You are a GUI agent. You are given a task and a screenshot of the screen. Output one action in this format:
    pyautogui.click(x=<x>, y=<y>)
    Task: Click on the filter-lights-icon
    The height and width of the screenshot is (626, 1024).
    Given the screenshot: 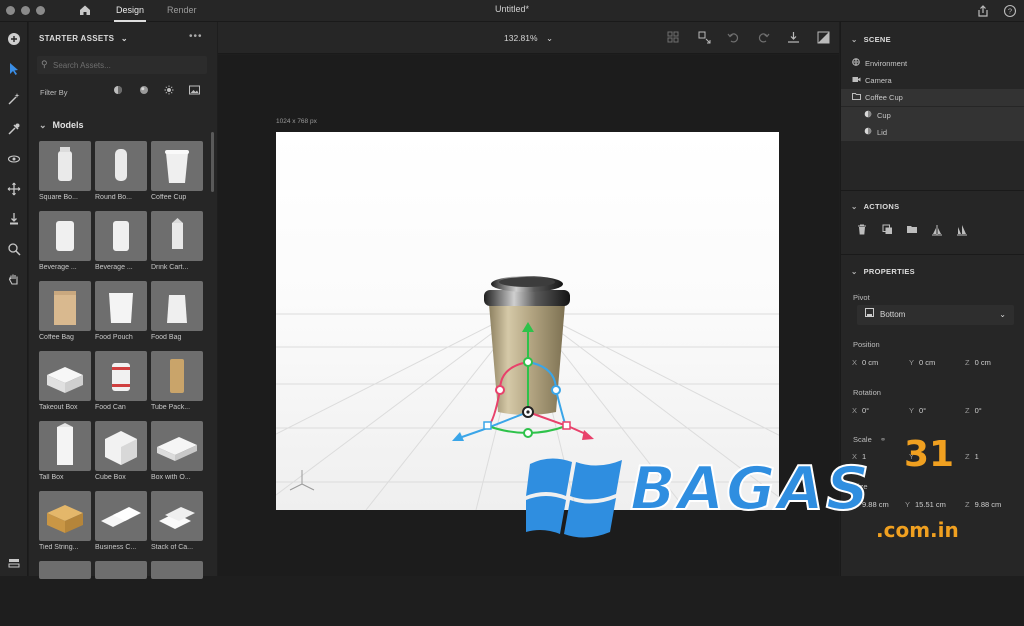 What is the action you would take?
    pyautogui.click(x=169, y=92)
    